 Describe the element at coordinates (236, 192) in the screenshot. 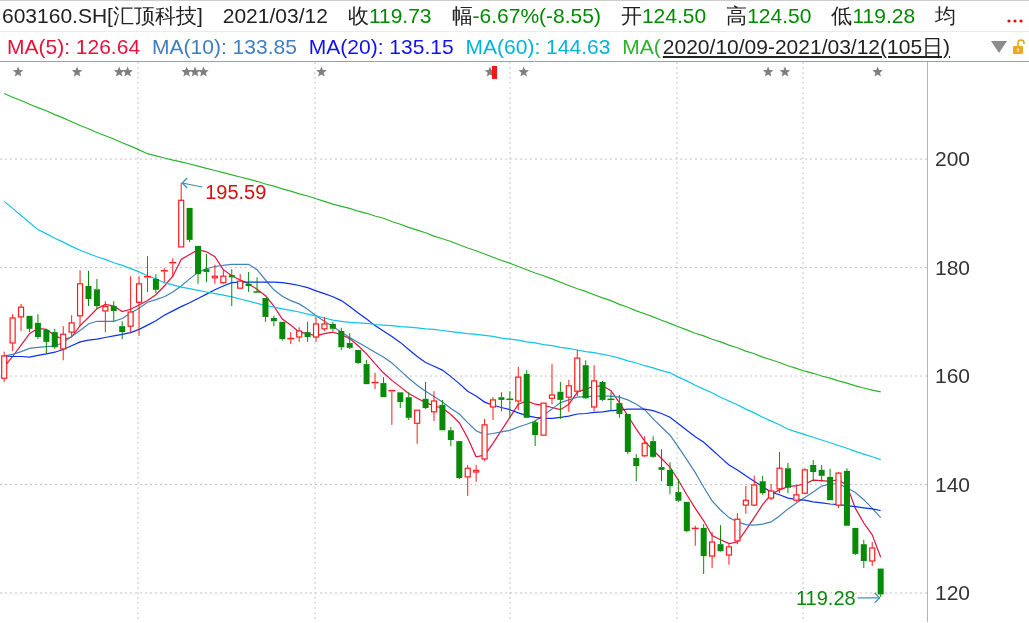

I see `high-price-label: 195.59` at that location.